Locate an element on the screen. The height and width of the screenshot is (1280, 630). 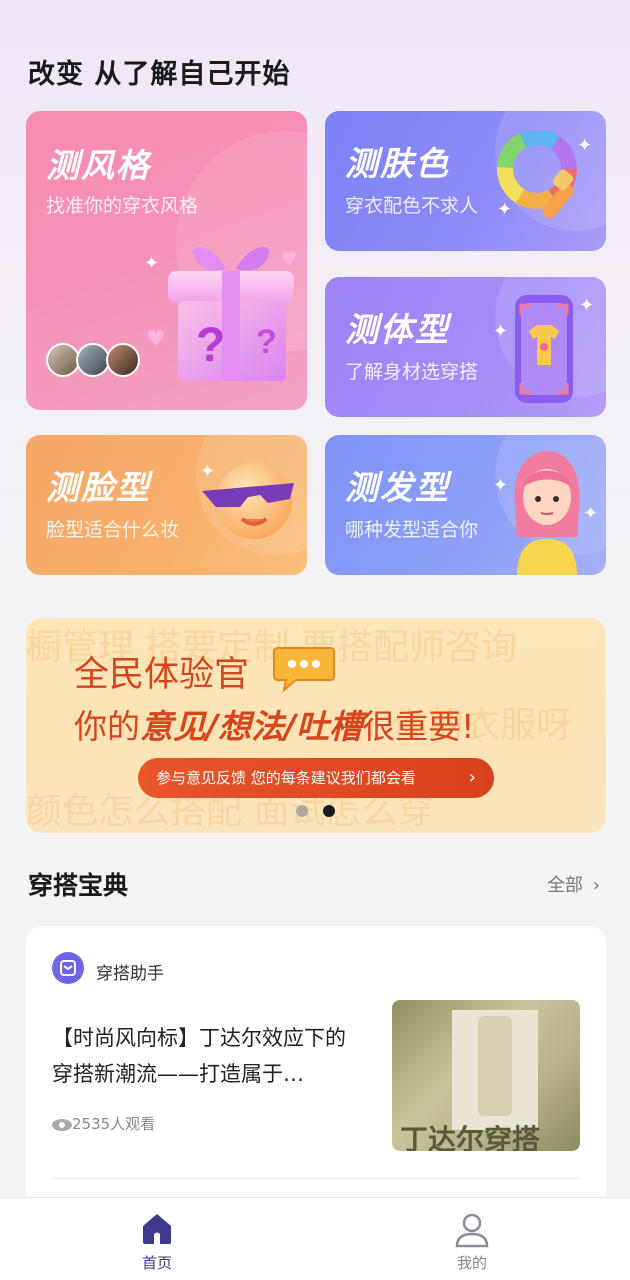
carousel-dot is located at coordinates (302, 811).